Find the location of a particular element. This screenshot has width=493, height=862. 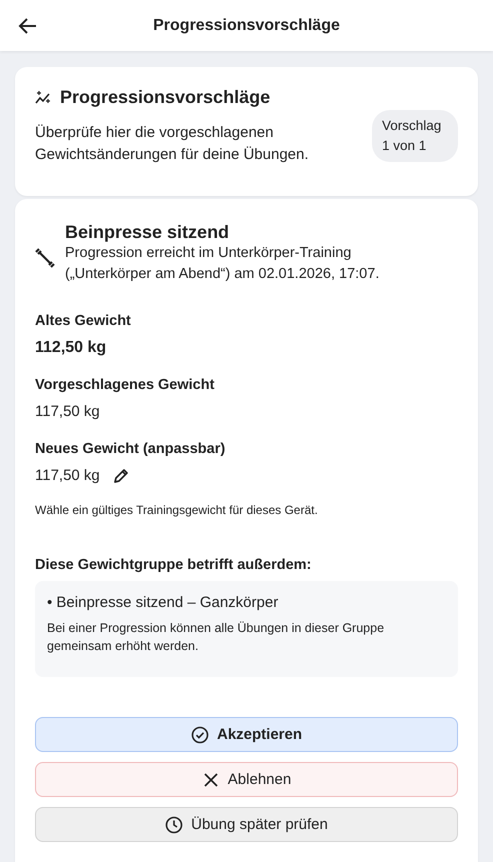

hint-text: Wähle ein gültiges Trainingsgewicht für dieses Gerät. is located at coordinates (177, 510).